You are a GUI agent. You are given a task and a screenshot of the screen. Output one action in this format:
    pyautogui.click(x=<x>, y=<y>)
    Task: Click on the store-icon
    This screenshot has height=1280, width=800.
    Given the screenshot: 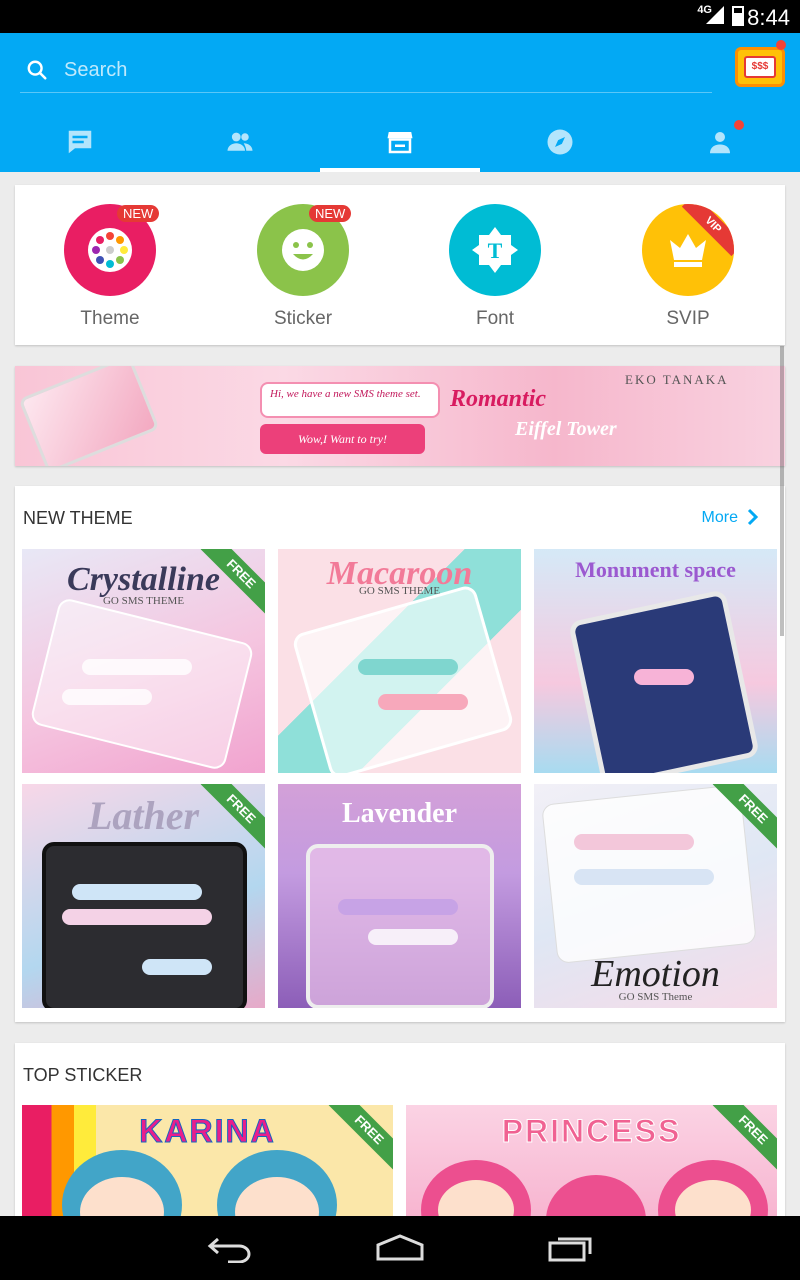 What is the action you would take?
    pyautogui.click(x=400, y=142)
    